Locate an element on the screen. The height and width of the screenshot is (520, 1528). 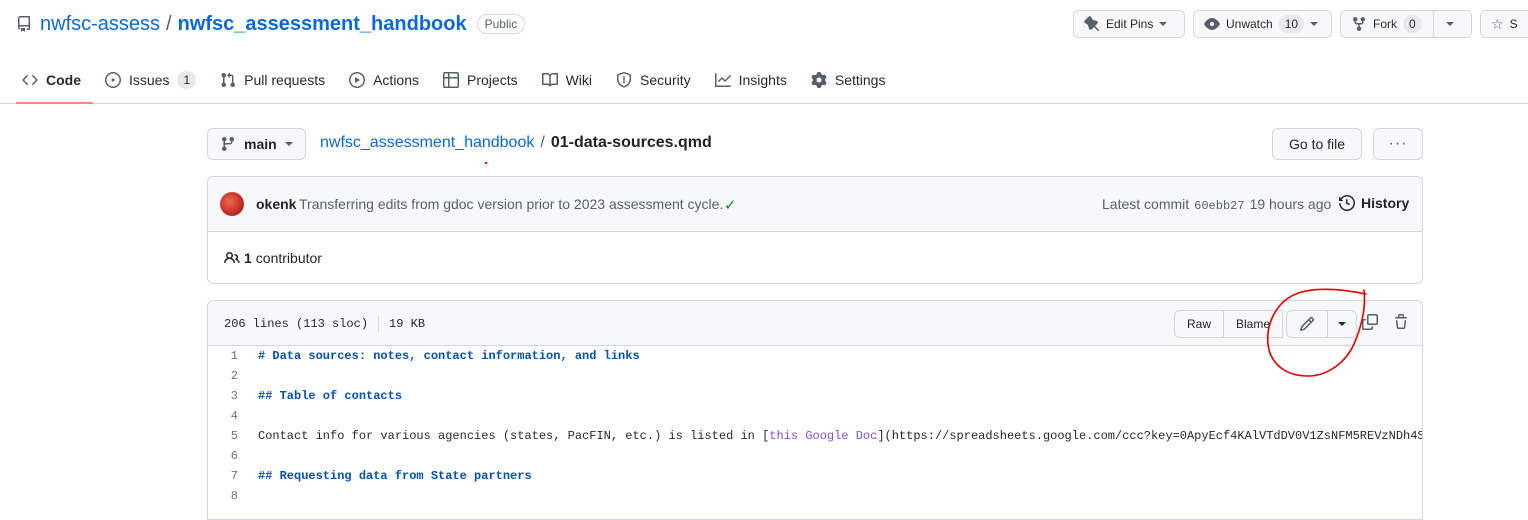
fork-button: Fork 0 is located at coordinates (1387, 24).